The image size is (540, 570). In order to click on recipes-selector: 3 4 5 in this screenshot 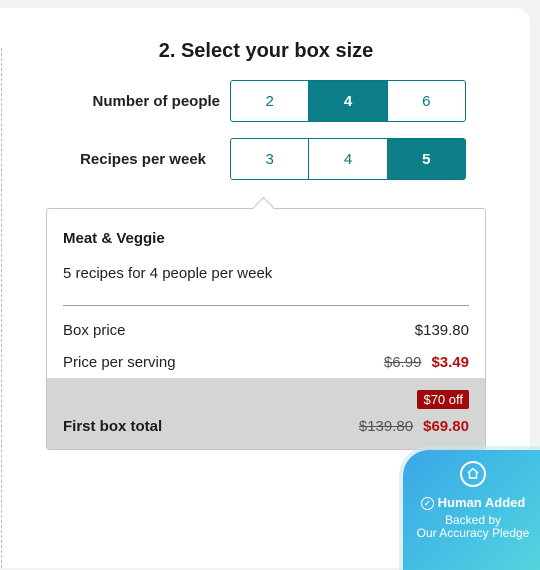, I will do `click(348, 159)`.